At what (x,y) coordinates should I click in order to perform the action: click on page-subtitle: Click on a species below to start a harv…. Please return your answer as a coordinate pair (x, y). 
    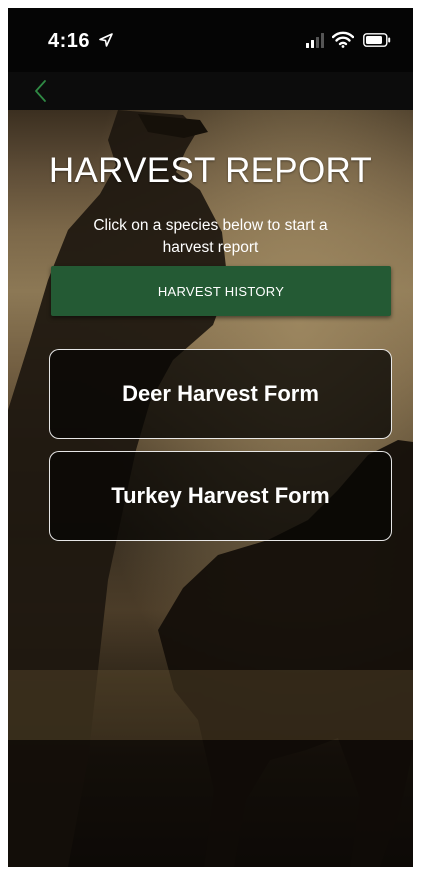
    Looking at the image, I should click on (210, 236).